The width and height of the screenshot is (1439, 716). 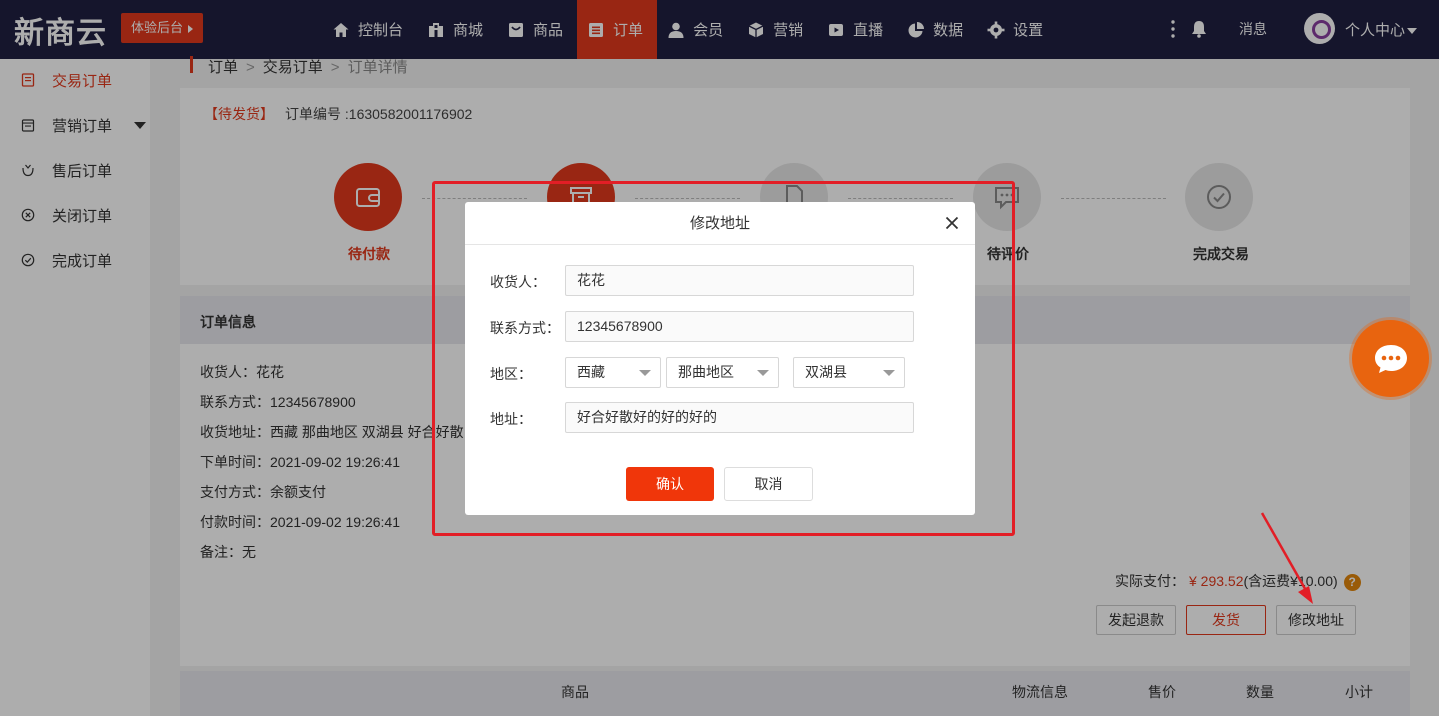 I want to click on phone-label: 联系方式：, so click(x=525, y=328).